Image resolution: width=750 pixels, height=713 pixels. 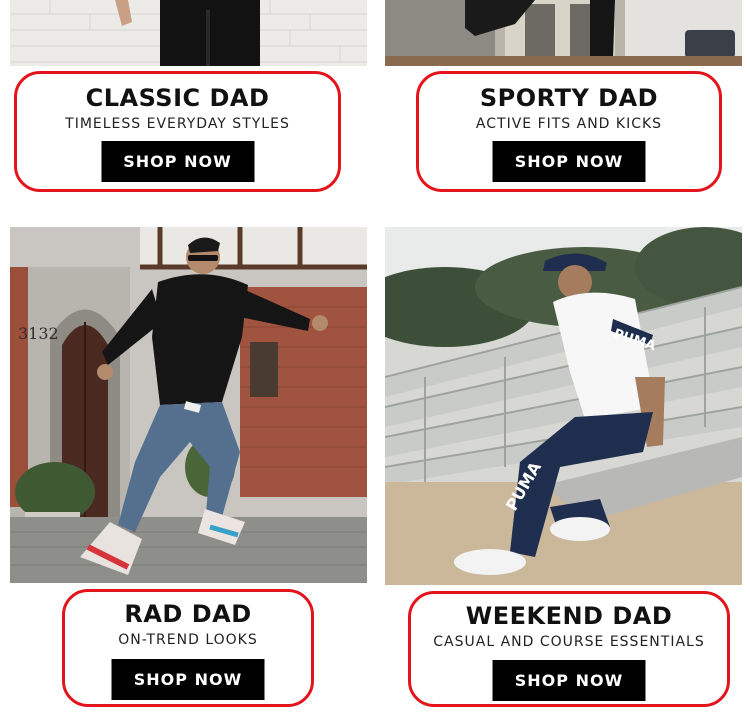 I want to click on classic-dad-photo, so click(x=188, y=33).